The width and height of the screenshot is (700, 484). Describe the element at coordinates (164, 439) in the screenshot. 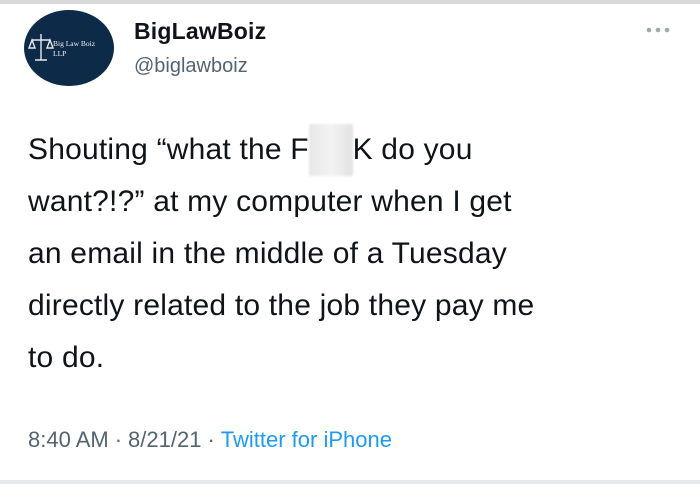

I see `tweet-date: 8/21/21` at that location.